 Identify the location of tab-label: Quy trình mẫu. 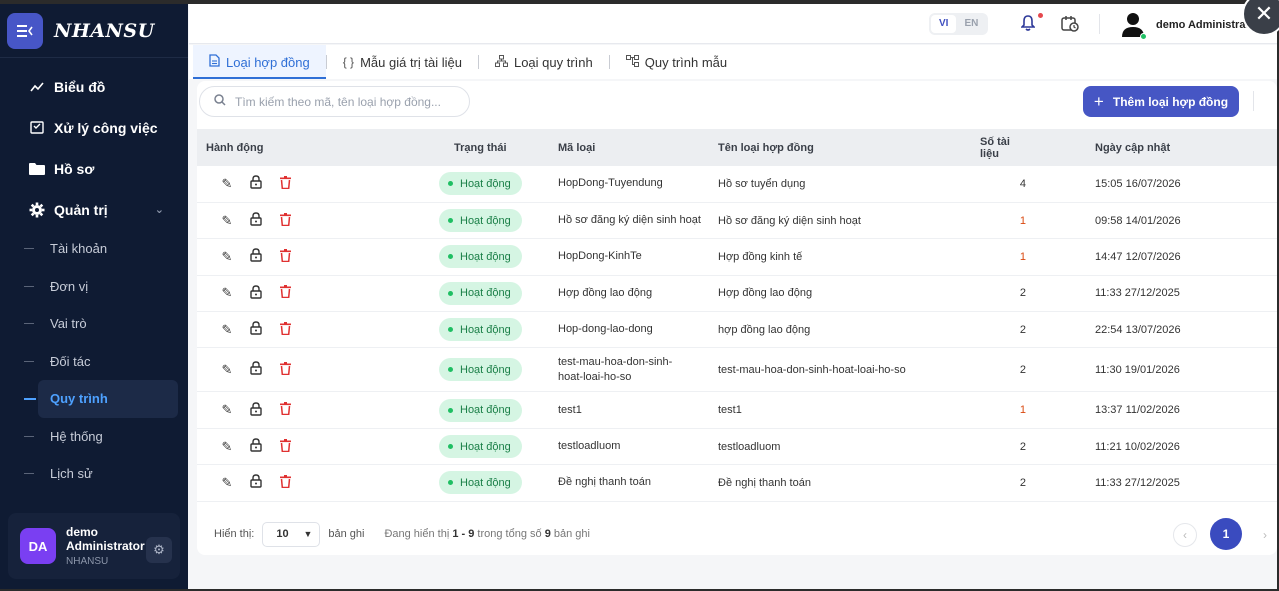
(686, 62).